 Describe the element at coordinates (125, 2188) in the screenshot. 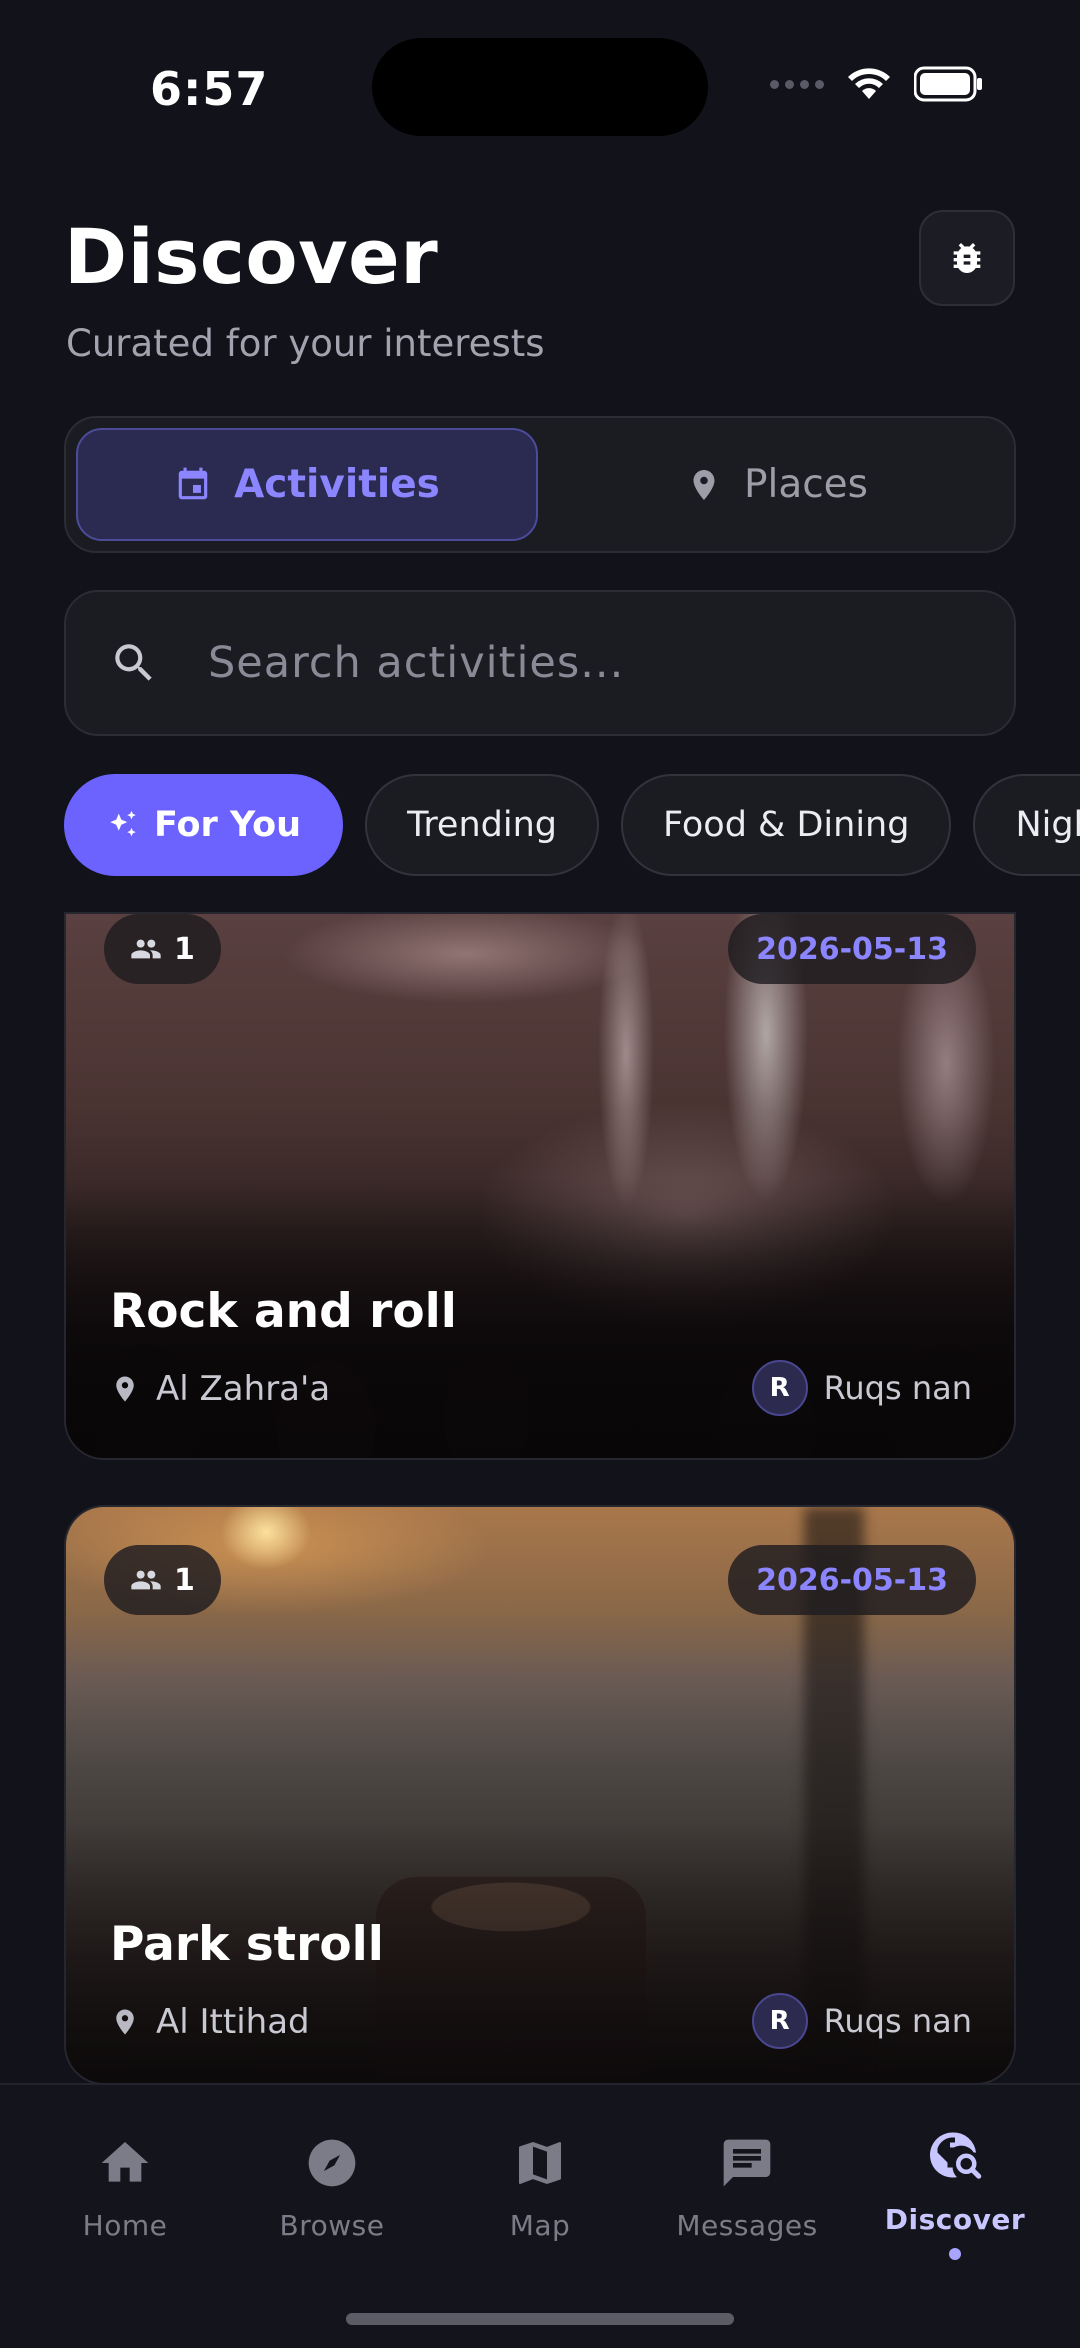

I see `nav-home: Home` at that location.